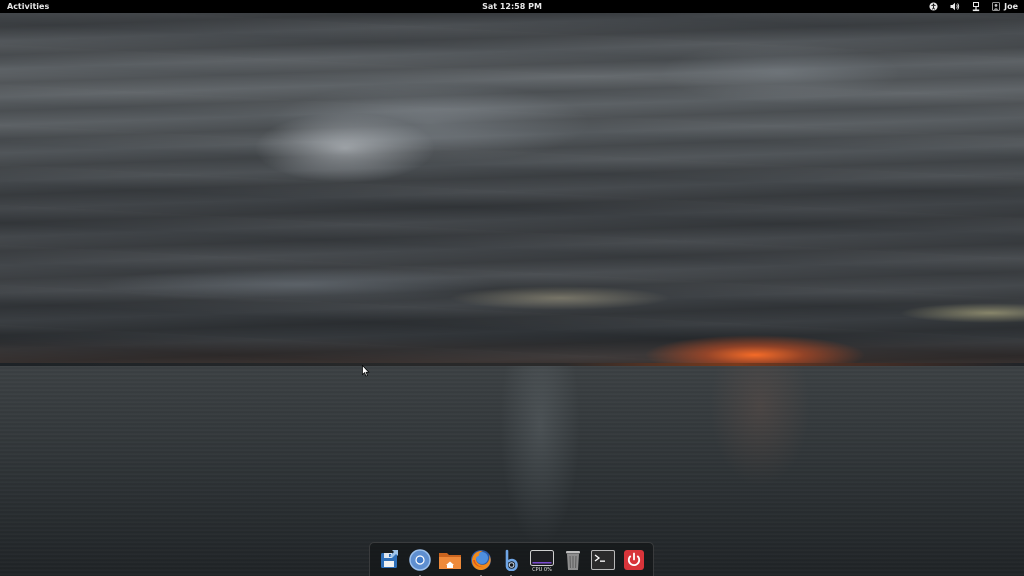  I want to click on dock: CPU 0%, so click(511, 559).